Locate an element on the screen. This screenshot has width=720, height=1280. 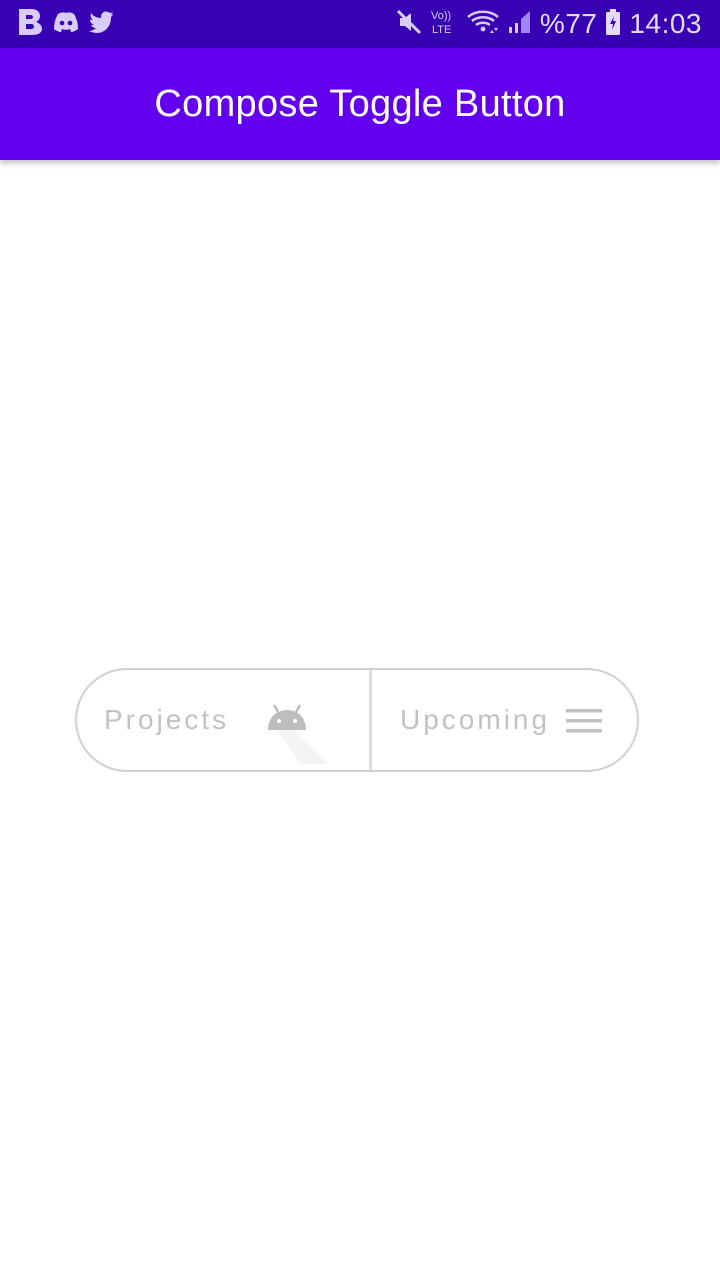
mute-icon is located at coordinates (409, 24).